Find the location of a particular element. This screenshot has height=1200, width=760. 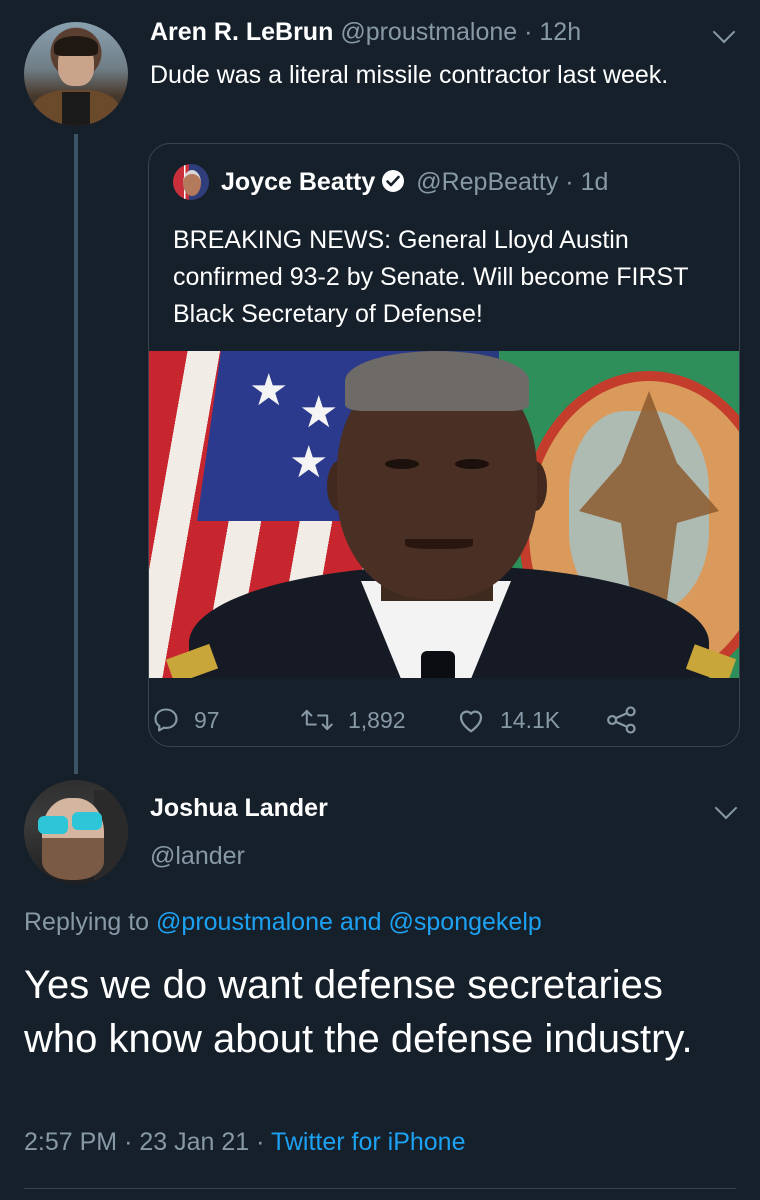

verified-badge-icon is located at coordinates (393, 184).